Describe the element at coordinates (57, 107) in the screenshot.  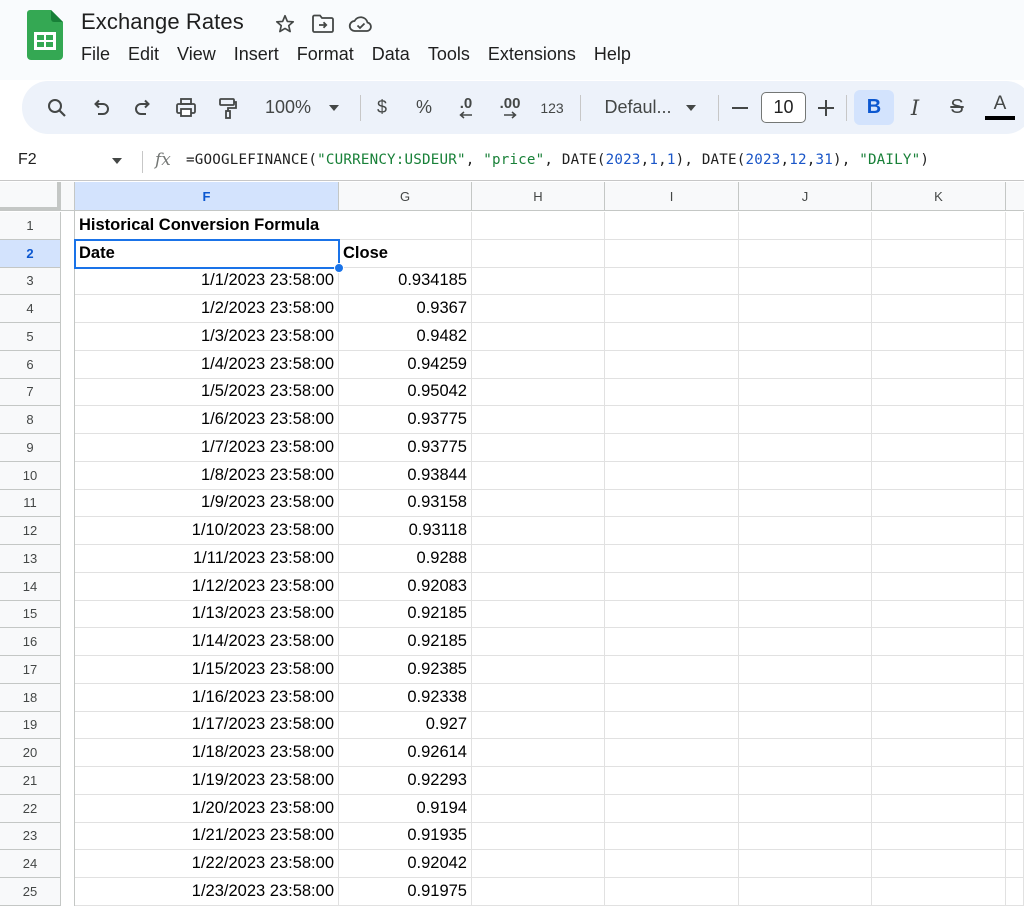
I see `search-menus-icon` at that location.